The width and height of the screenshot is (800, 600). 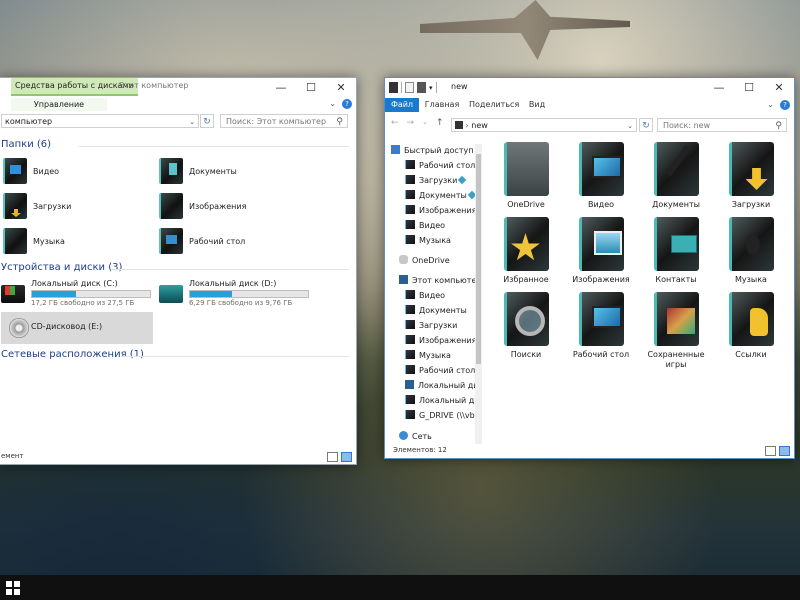 What do you see at coordinates (544, 125) in the screenshot?
I see `address-bar: › new ⌄` at bounding box center [544, 125].